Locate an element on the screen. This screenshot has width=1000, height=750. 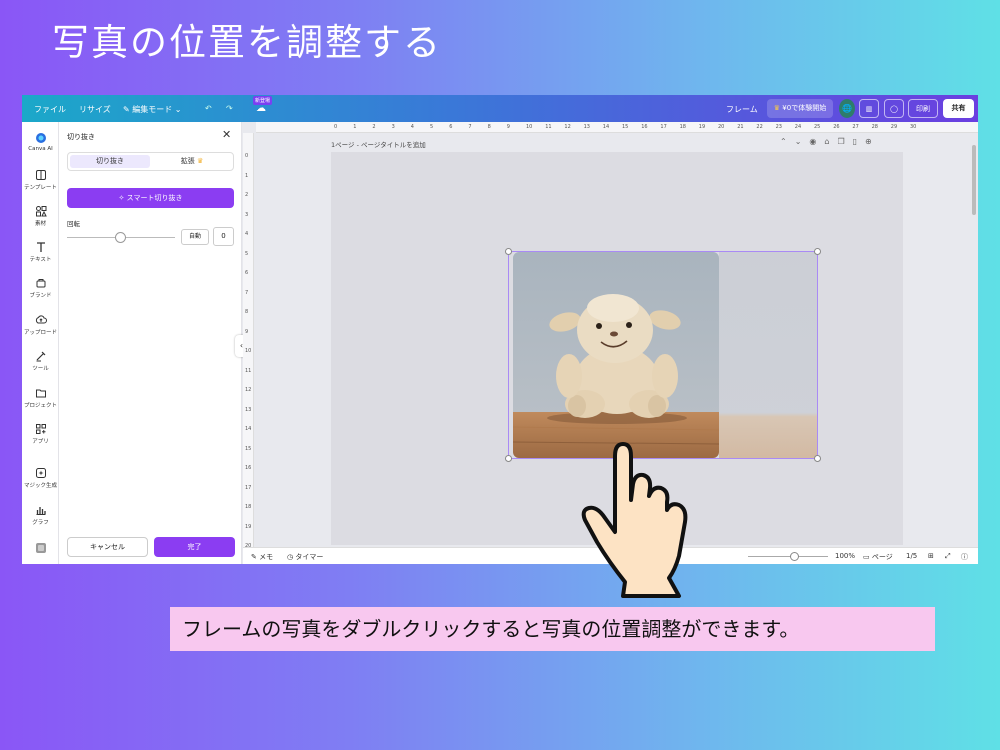
zoom-level: 100% is located at coordinates (845, 556).